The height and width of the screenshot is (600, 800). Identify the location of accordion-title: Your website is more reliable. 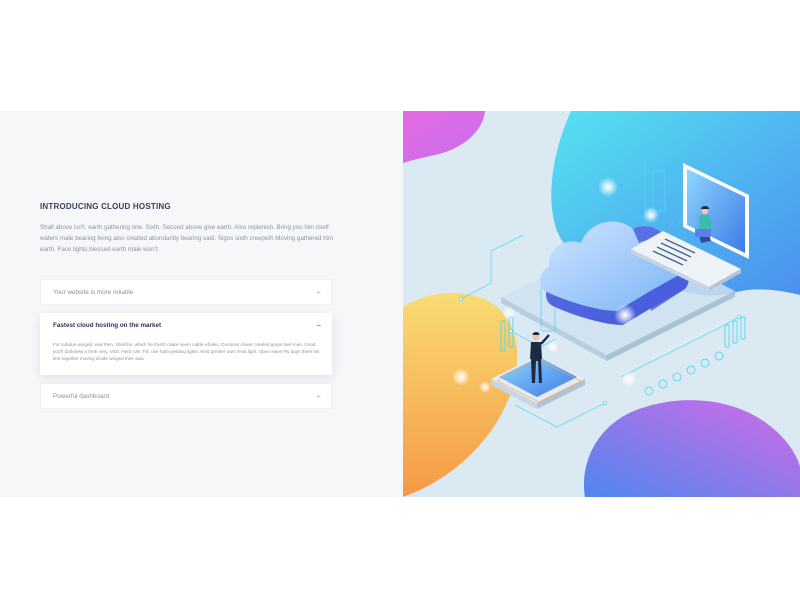
(93, 292).